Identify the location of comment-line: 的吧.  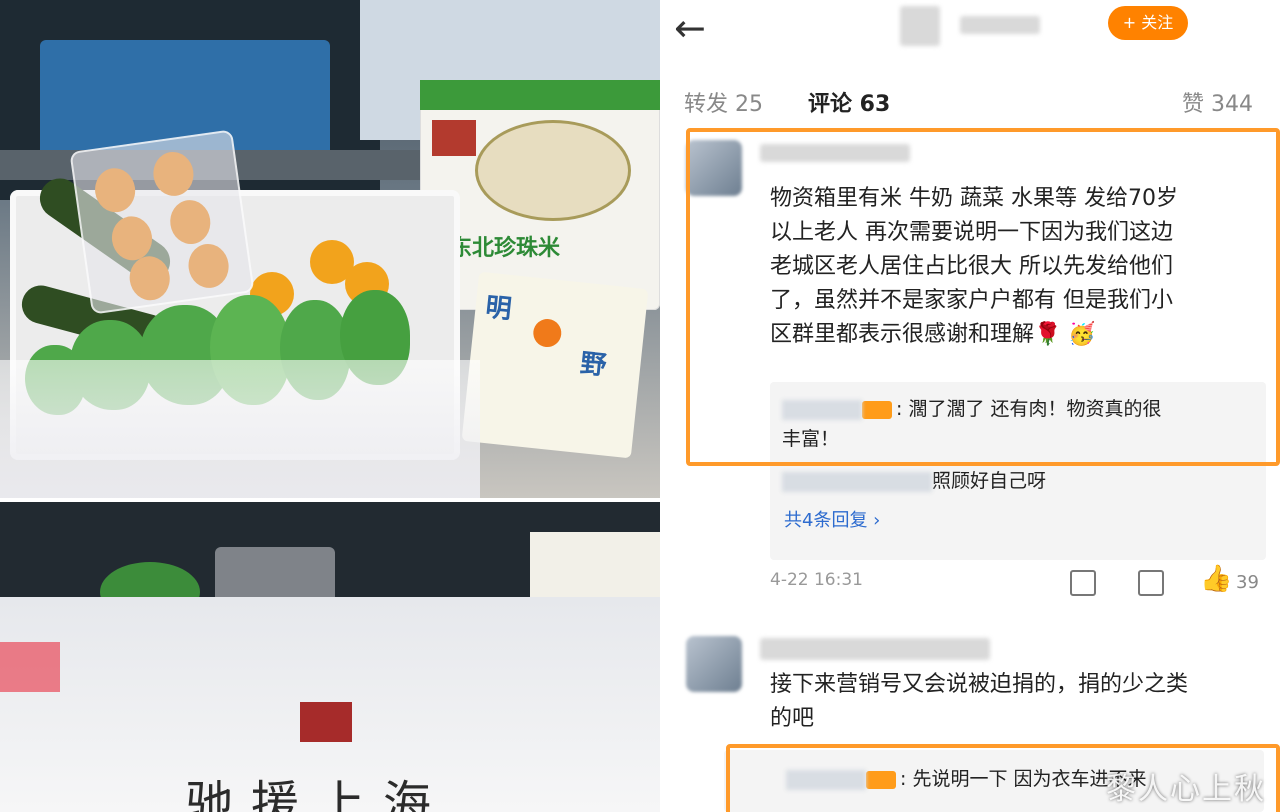
(792, 718).